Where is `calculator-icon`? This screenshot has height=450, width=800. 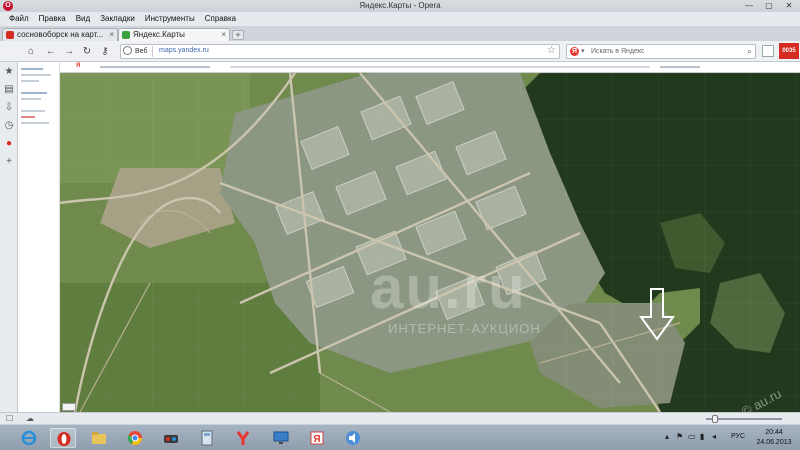 calculator-icon is located at coordinates (207, 438).